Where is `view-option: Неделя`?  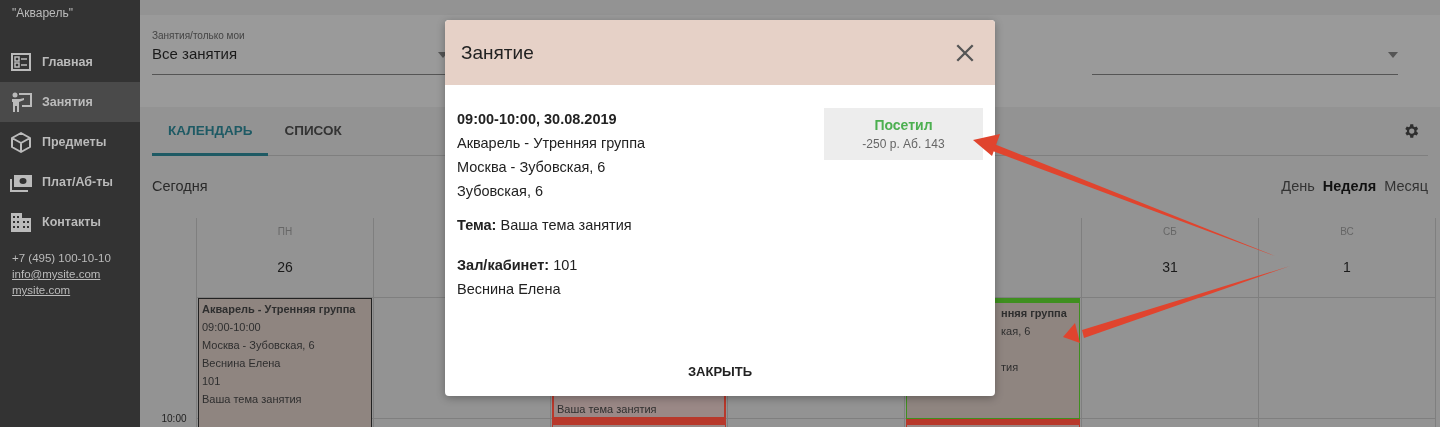
view-option: Неделя is located at coordinates (1349, 186).